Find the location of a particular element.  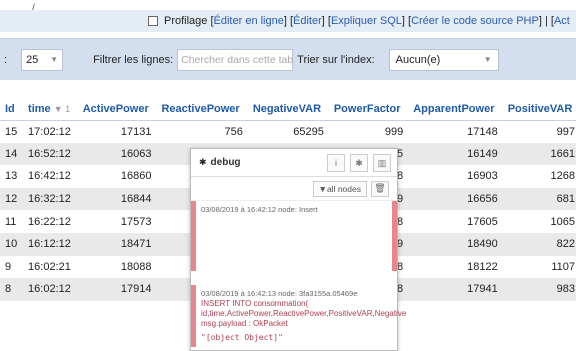

table-cell: 8 is located at coordinates (12, 289).